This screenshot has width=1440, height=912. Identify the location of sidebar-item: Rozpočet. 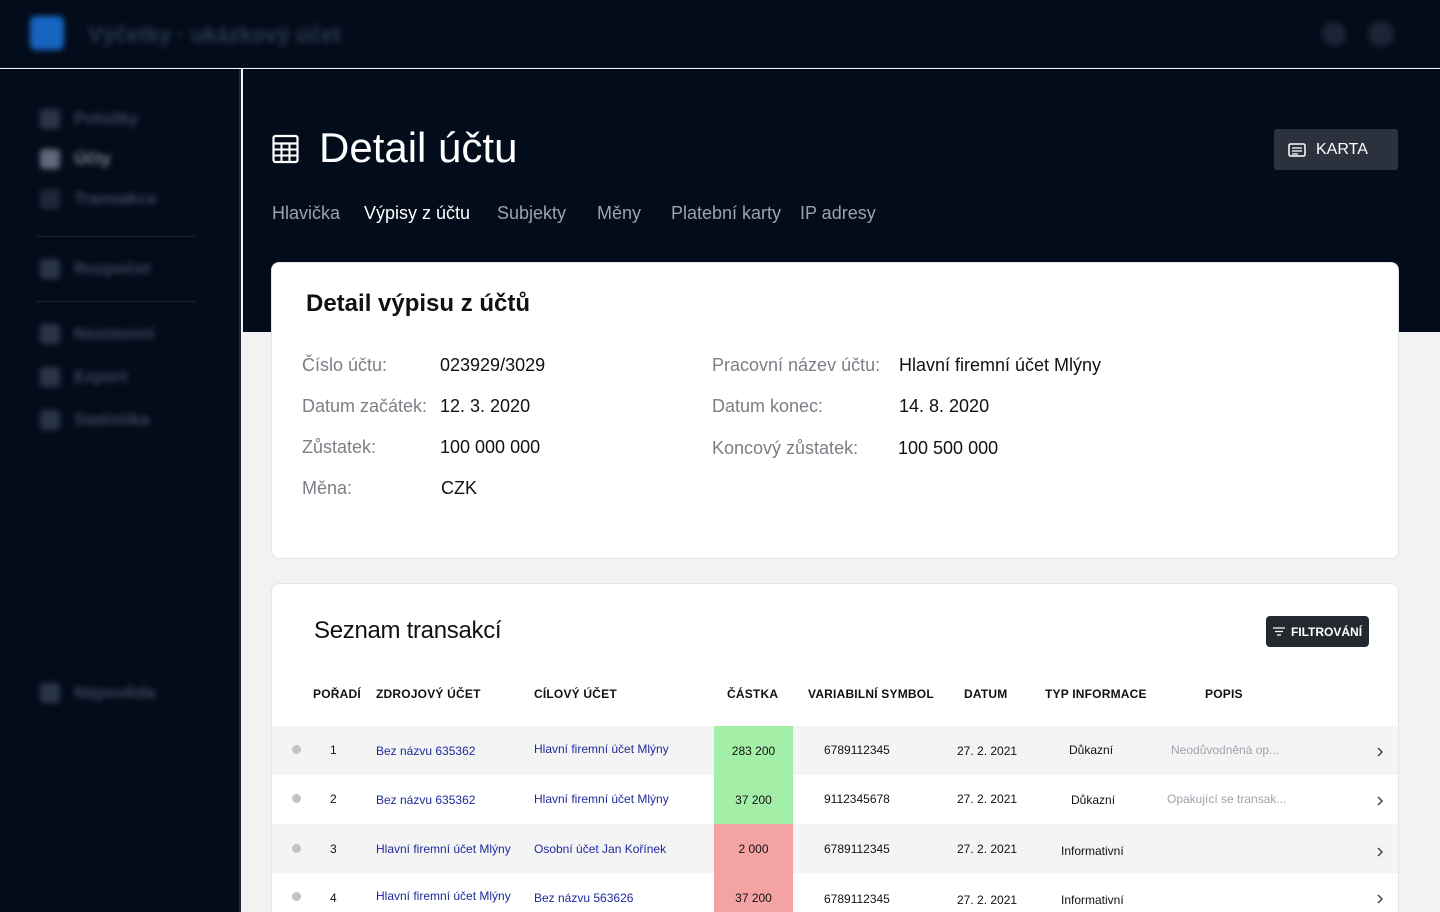
(95, 269).